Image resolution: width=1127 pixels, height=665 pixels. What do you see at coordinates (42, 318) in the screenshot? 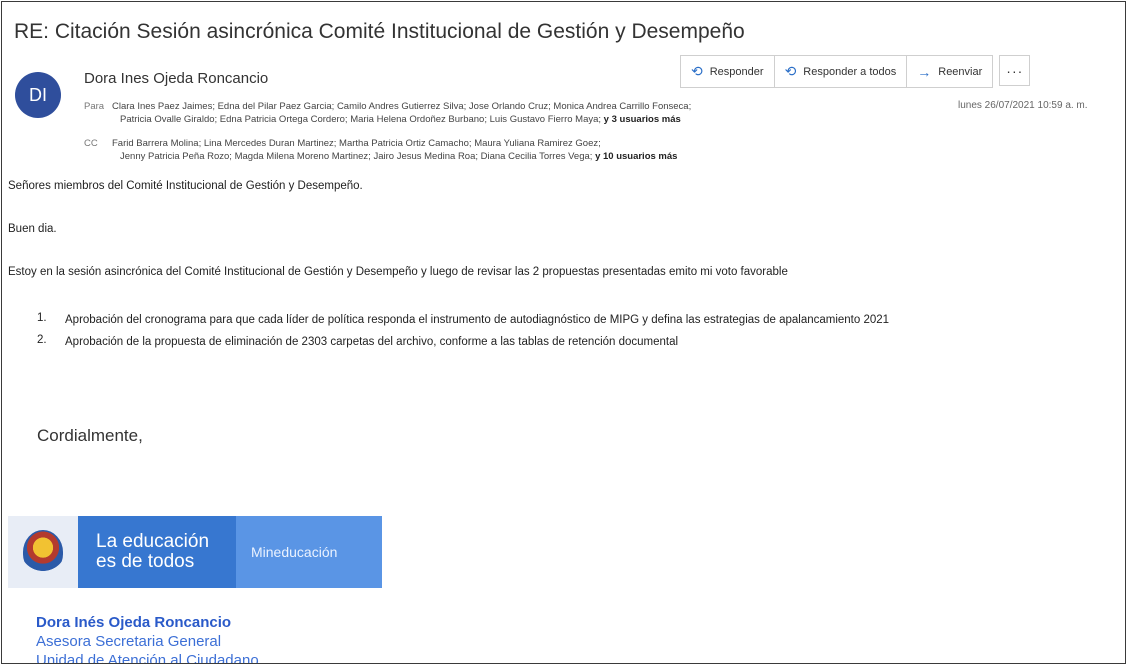
I see `list-item-number: 1.` at bounding box center [42, 318].